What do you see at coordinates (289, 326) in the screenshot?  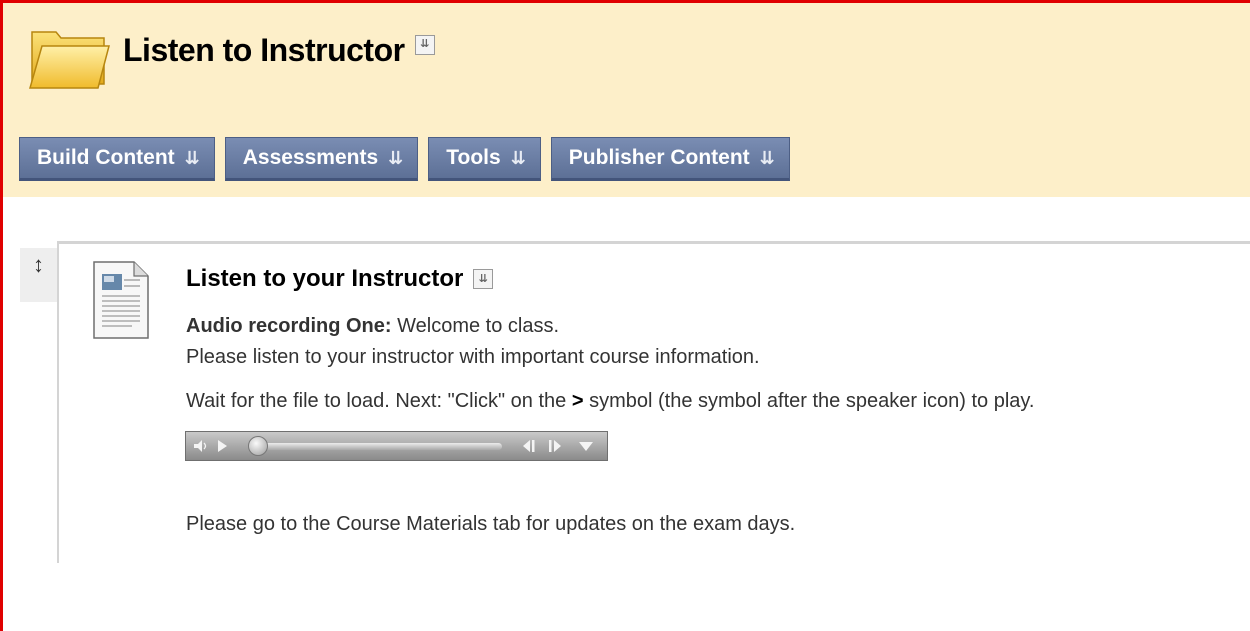 I see `recording-label: Audio recording One:` at bounding box center [289, 326].